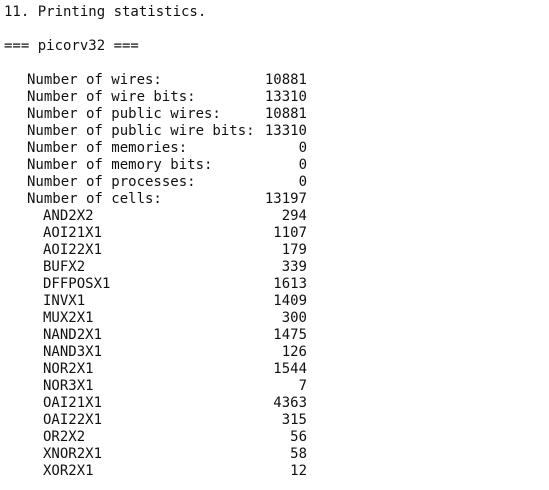 The height and width of the screenshot is (490, 549). Describe the element at coordinates (68, 471) in the screenshot. I see `cell-type: XOR2X1` at that location.